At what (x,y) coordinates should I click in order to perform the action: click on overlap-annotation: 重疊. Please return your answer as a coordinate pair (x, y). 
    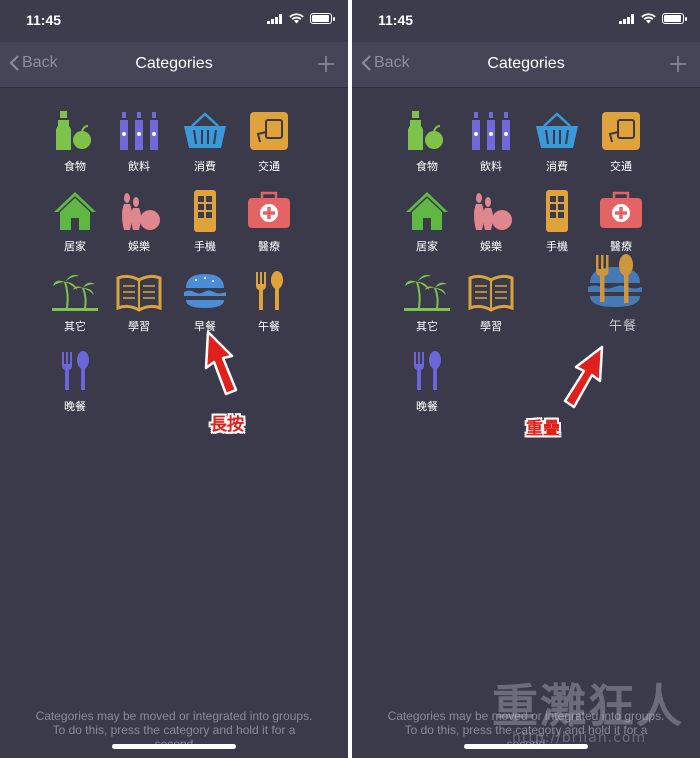
    Looking at the image, I should click on (543, 429).